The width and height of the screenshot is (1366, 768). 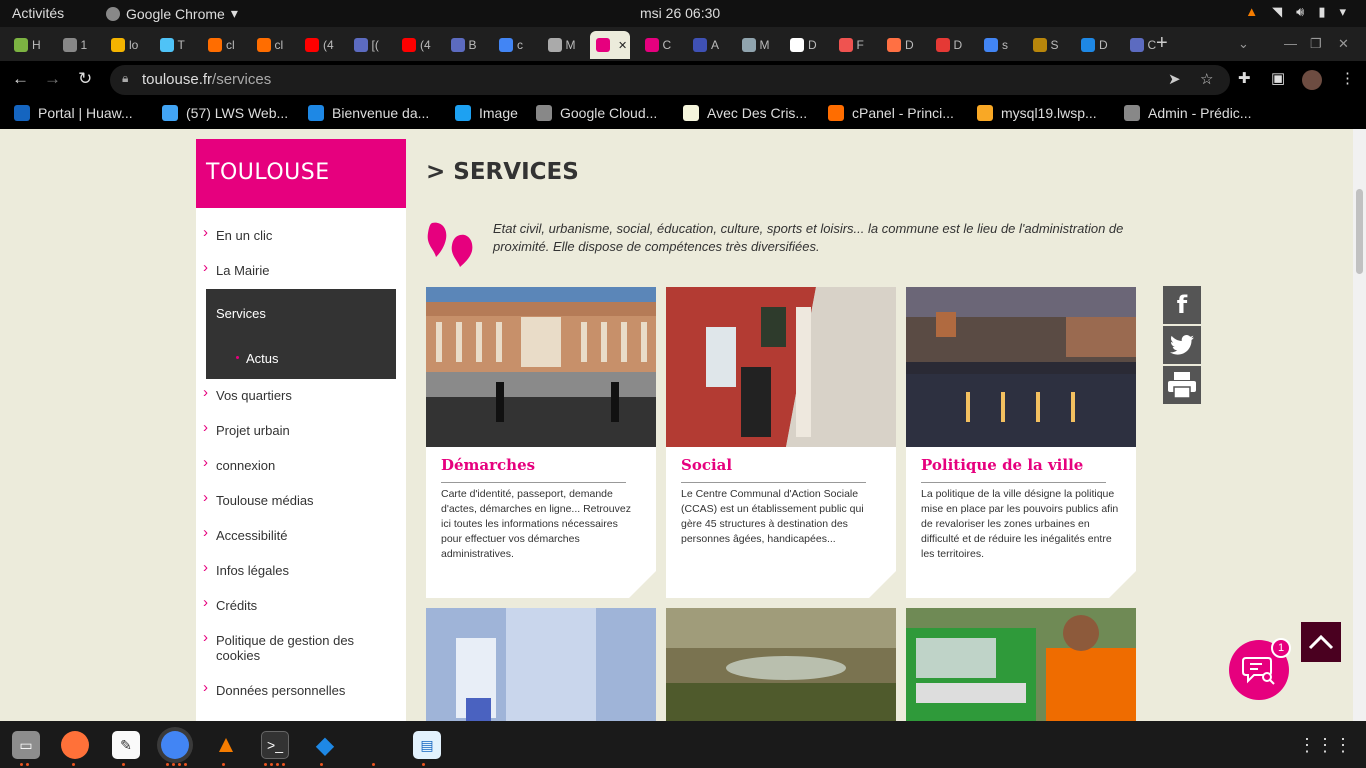 What do you see at coordinates (1342, 12) in the screenshot?
I see `chevron-down-icon: ▾` at bounding box center [1342, 12].